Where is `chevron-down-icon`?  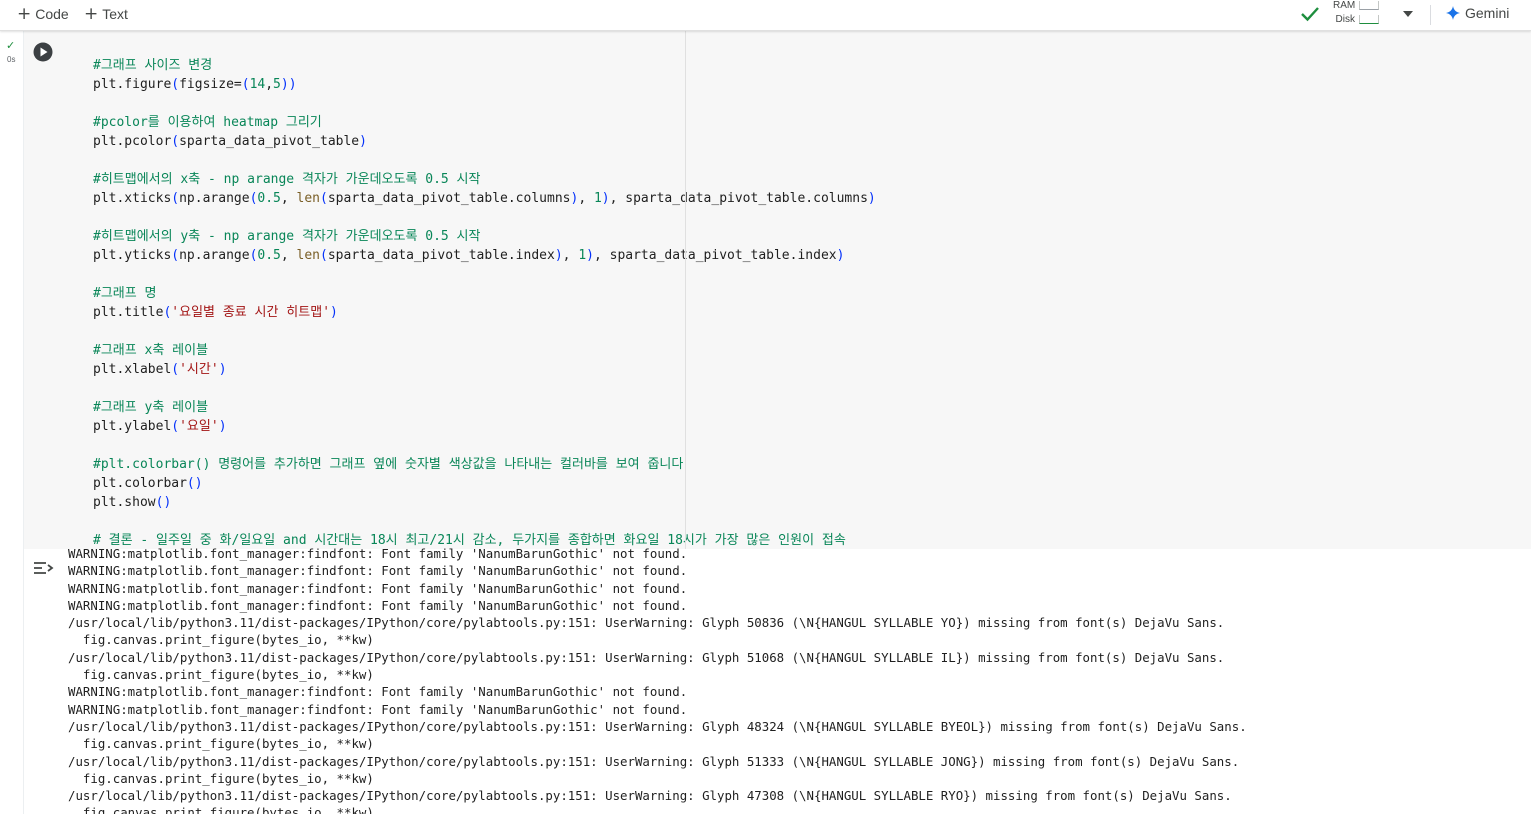
chevron-down-icon is located at coordinates (1408, 14).